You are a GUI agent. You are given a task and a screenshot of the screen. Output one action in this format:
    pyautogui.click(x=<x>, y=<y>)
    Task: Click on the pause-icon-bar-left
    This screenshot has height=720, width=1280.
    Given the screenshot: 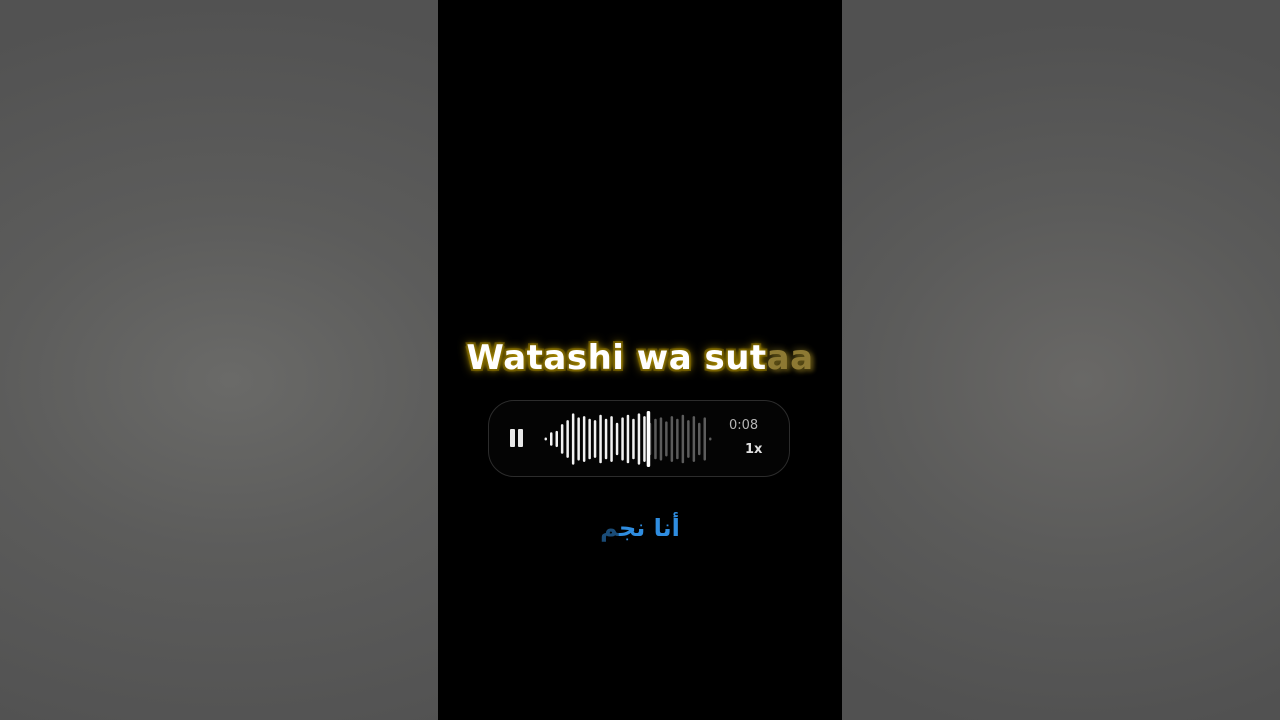 What is the action you would take?
    pyautogui.click(x=512, y=438)
    